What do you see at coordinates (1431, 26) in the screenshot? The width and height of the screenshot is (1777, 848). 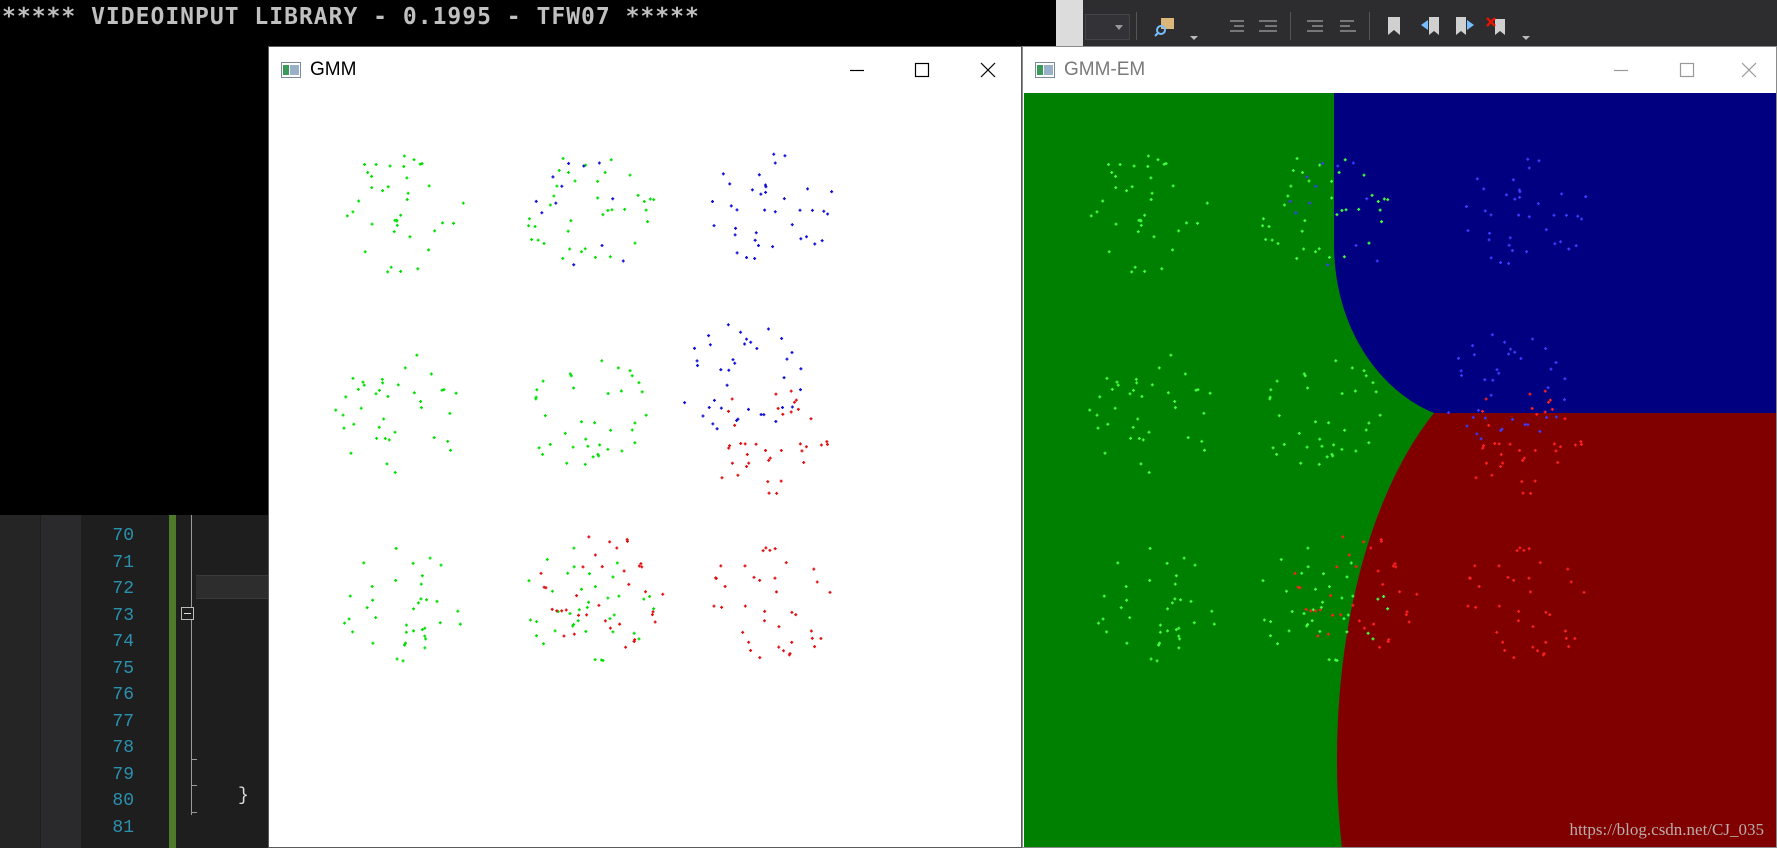 I see `prev-bookmark-icon` at bounding box center [1431, 26].